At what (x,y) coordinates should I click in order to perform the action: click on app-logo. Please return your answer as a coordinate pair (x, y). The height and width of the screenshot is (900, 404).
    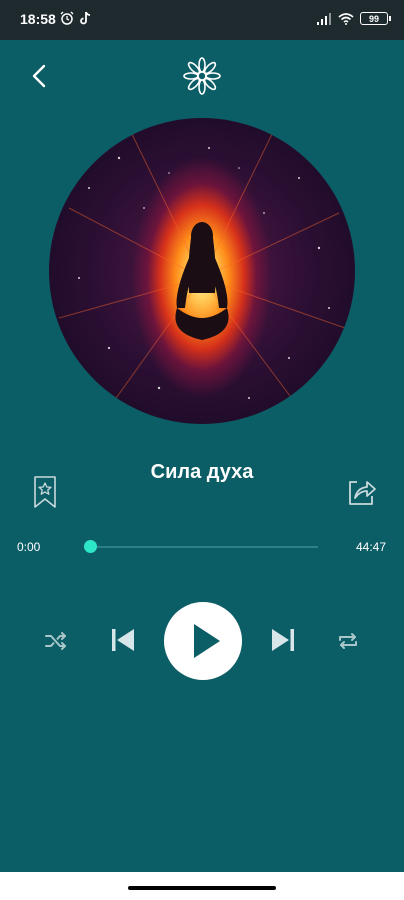
    Looking at the image, I should click on (202, 76).